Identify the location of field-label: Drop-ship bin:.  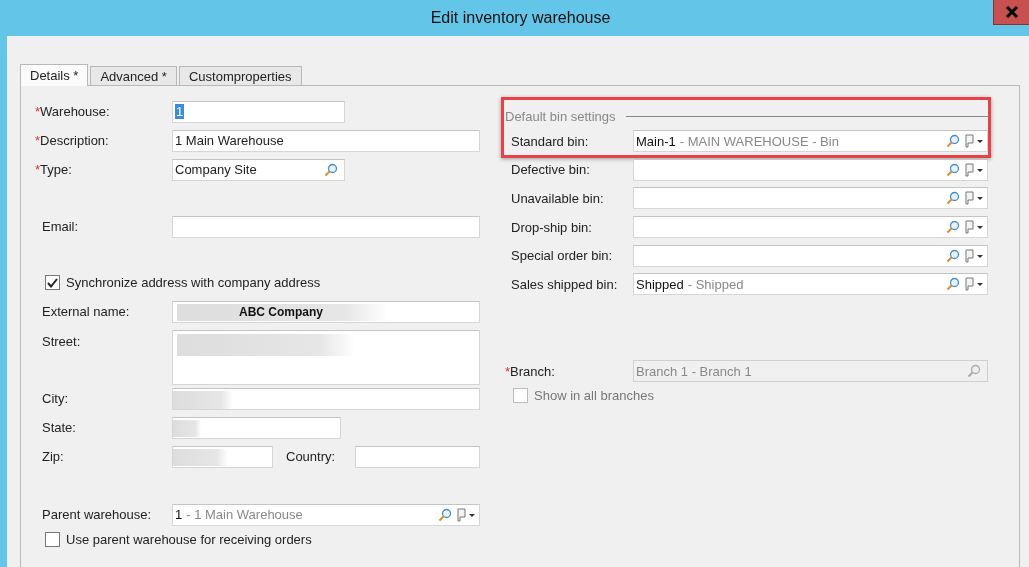
(551, 227).